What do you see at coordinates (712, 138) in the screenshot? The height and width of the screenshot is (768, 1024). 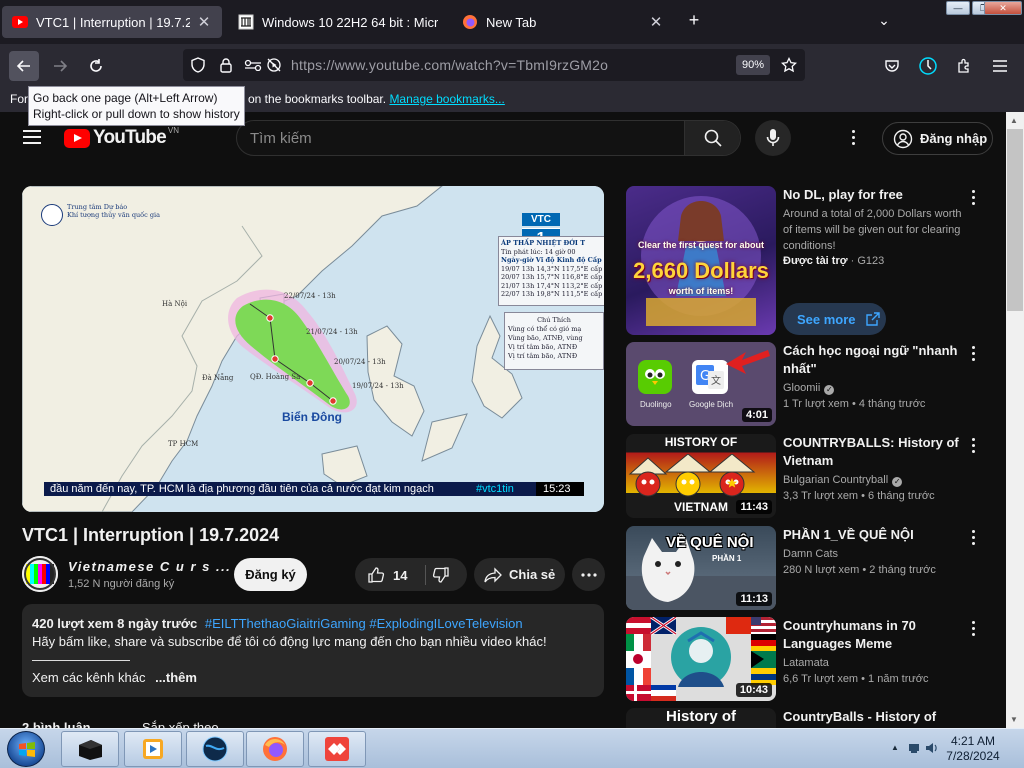 I see `search-button` at bounding box center [712, 138].